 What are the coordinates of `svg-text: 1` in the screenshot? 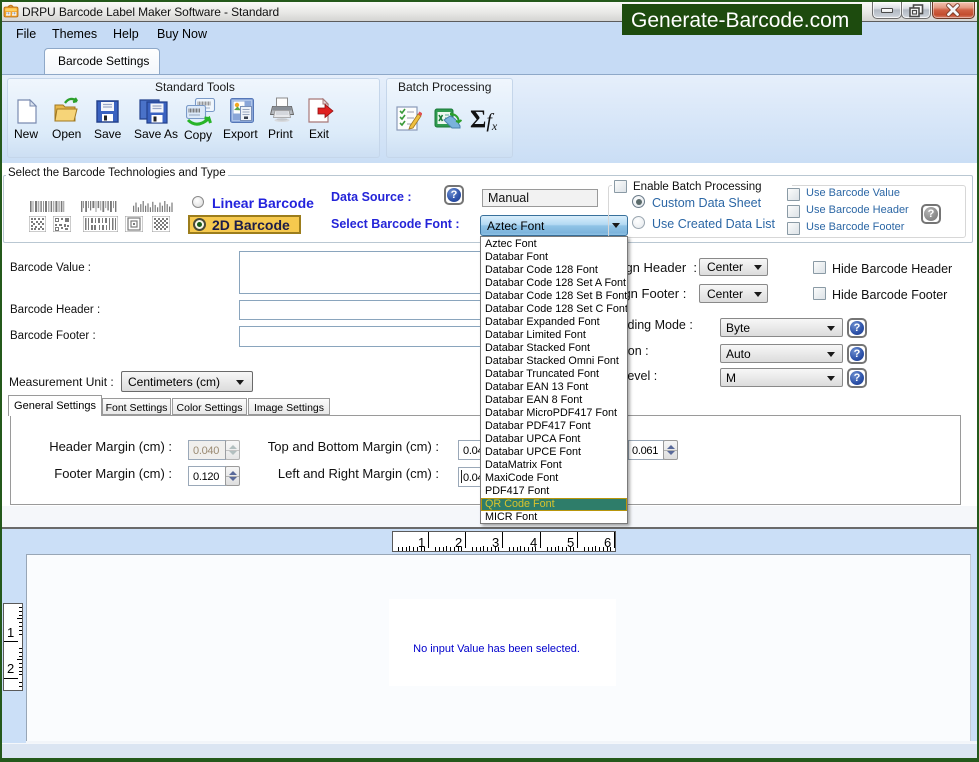 It's located at (10, 632).